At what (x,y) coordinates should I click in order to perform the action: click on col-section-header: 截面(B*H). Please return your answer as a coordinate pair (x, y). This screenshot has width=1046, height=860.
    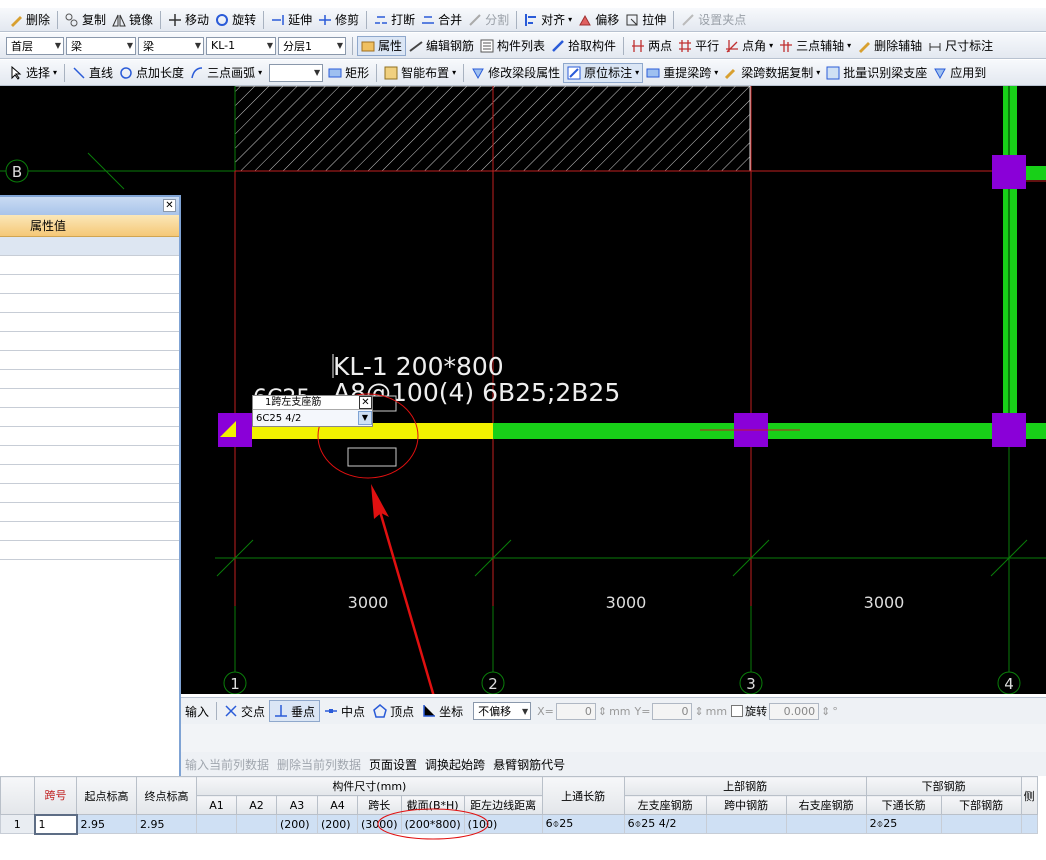
    Looking at the image, I should click on (432, 805).